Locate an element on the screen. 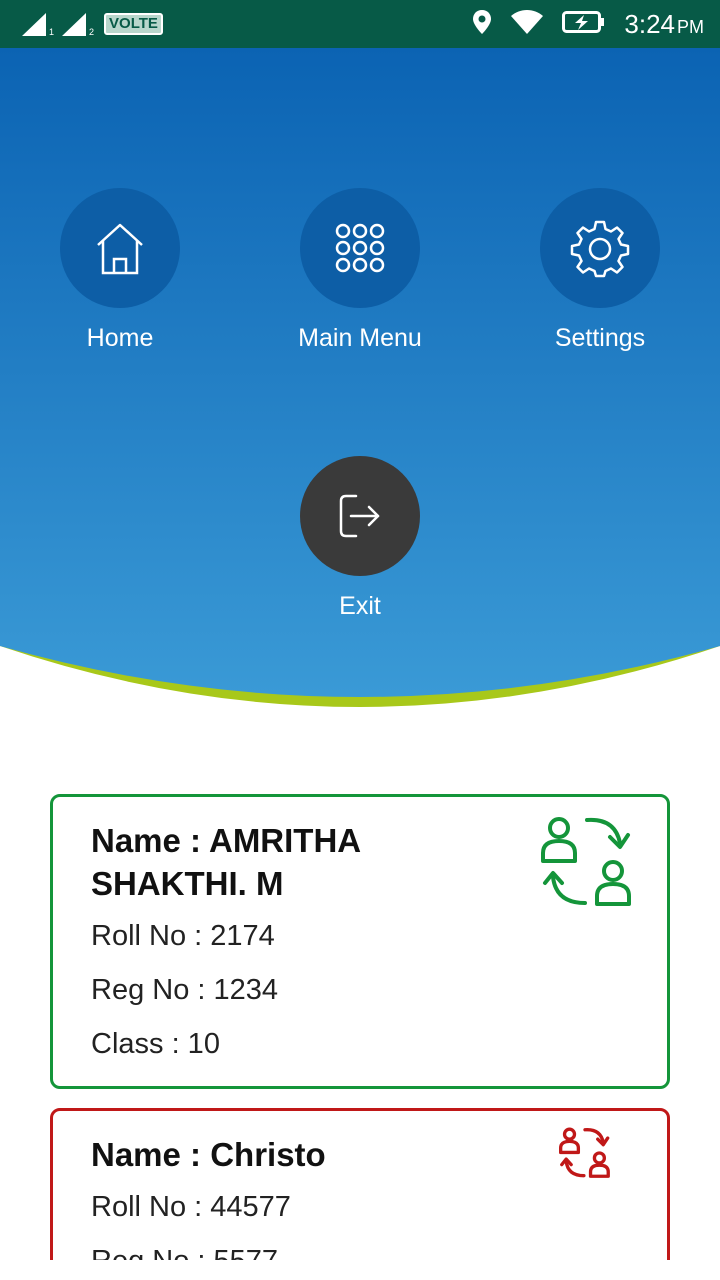  home-circle is located at coordinates (120, 248).